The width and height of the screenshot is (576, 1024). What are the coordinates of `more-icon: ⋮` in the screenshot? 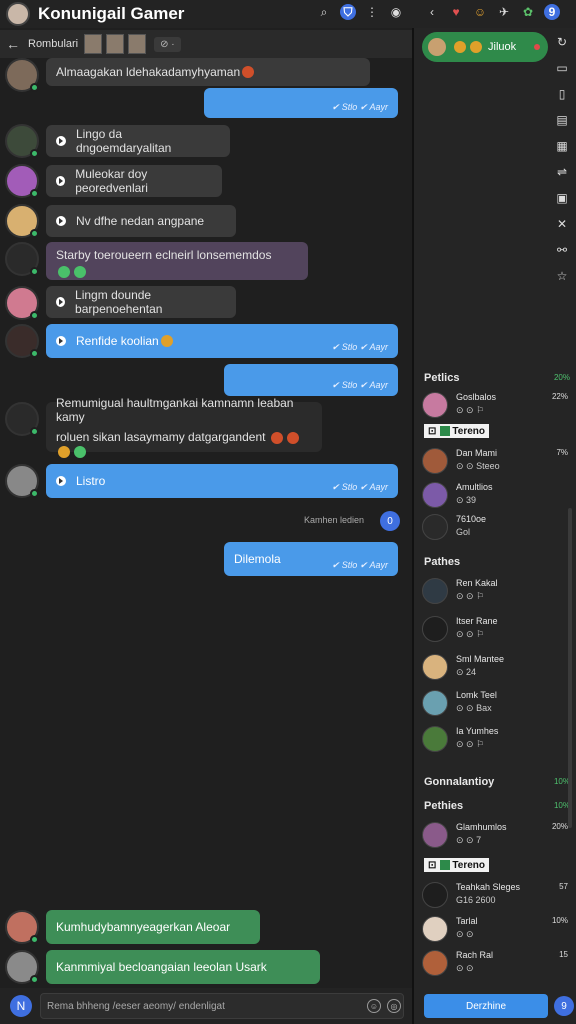 It's located at (372, 12).